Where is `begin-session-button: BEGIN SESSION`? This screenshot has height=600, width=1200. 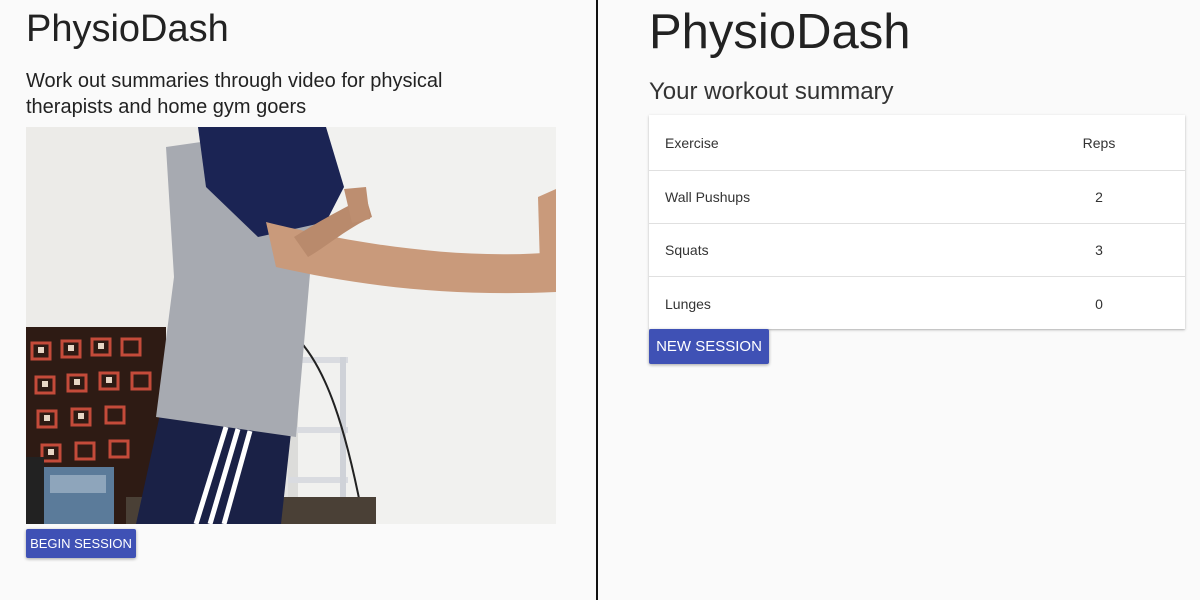
begin-session-button: BEGIN SESSION is located at coordinates (81, 543).